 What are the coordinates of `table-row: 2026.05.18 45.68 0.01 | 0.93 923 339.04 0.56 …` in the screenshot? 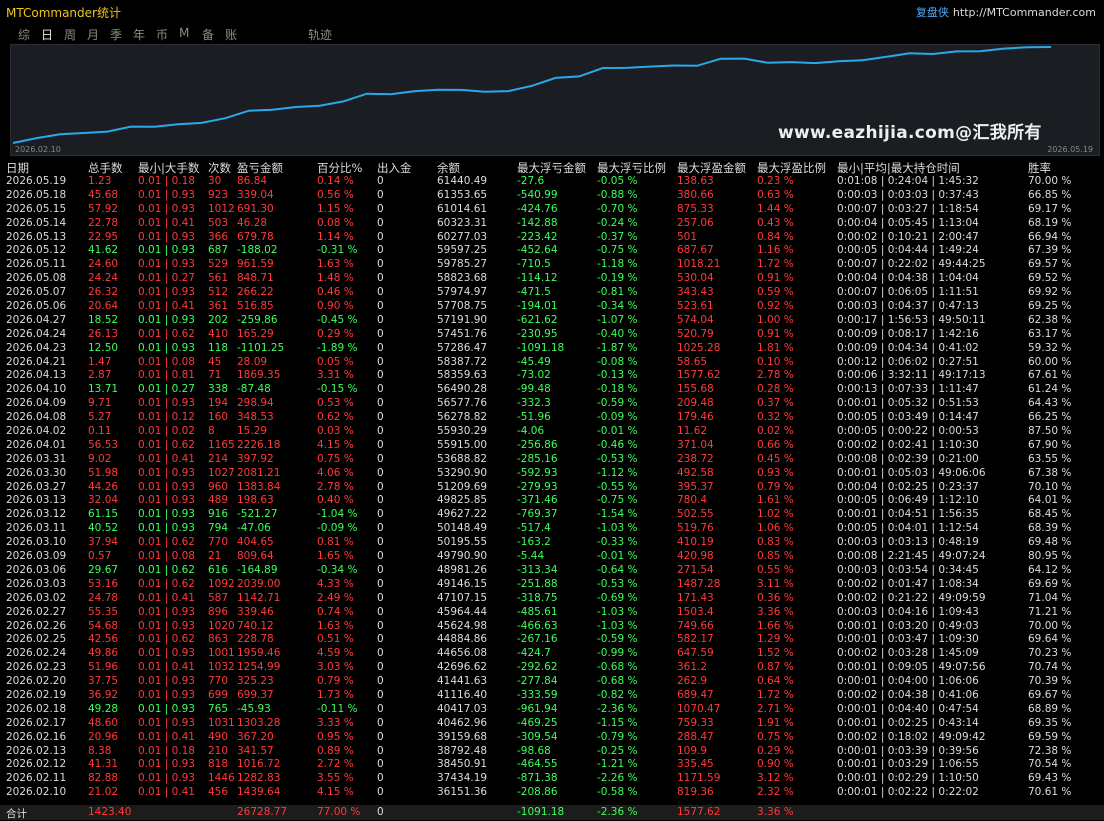 It's located at (552, 196).